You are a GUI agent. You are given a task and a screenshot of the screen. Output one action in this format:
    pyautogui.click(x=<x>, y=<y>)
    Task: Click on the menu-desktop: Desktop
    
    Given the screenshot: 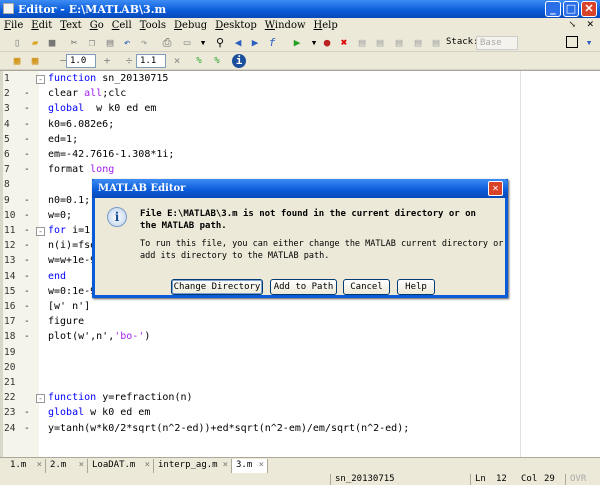 What is the action you would take?
    pyautogui.click(x=236, y=24)
    